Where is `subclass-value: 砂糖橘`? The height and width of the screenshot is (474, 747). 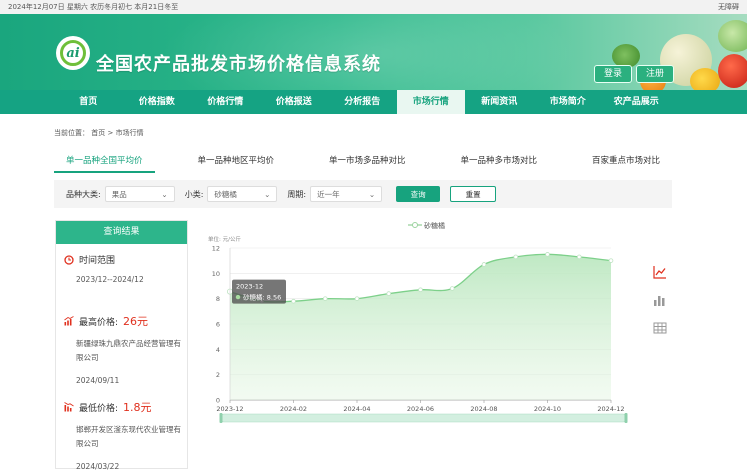
subclass-value: 砂糖橘 is located at coordinates (225, 194).